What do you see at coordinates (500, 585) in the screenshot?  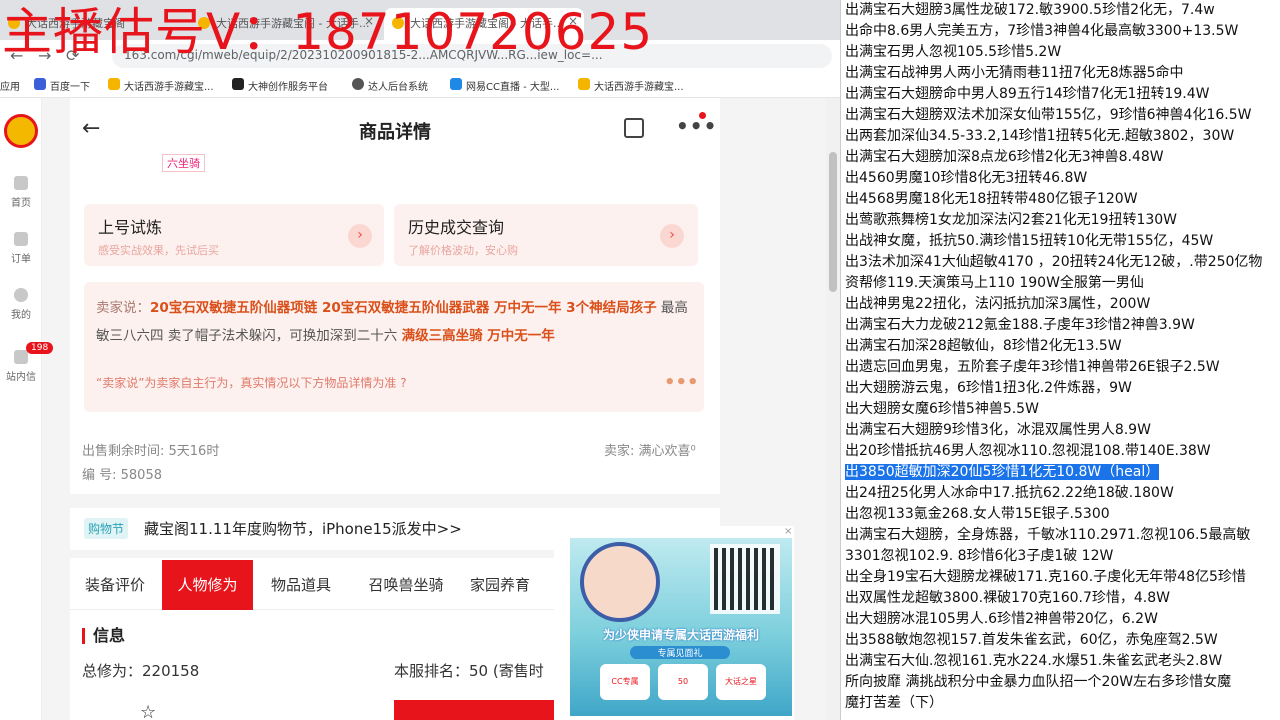 I see `tab-home: 家园养育` at bounding box center [500, 585].